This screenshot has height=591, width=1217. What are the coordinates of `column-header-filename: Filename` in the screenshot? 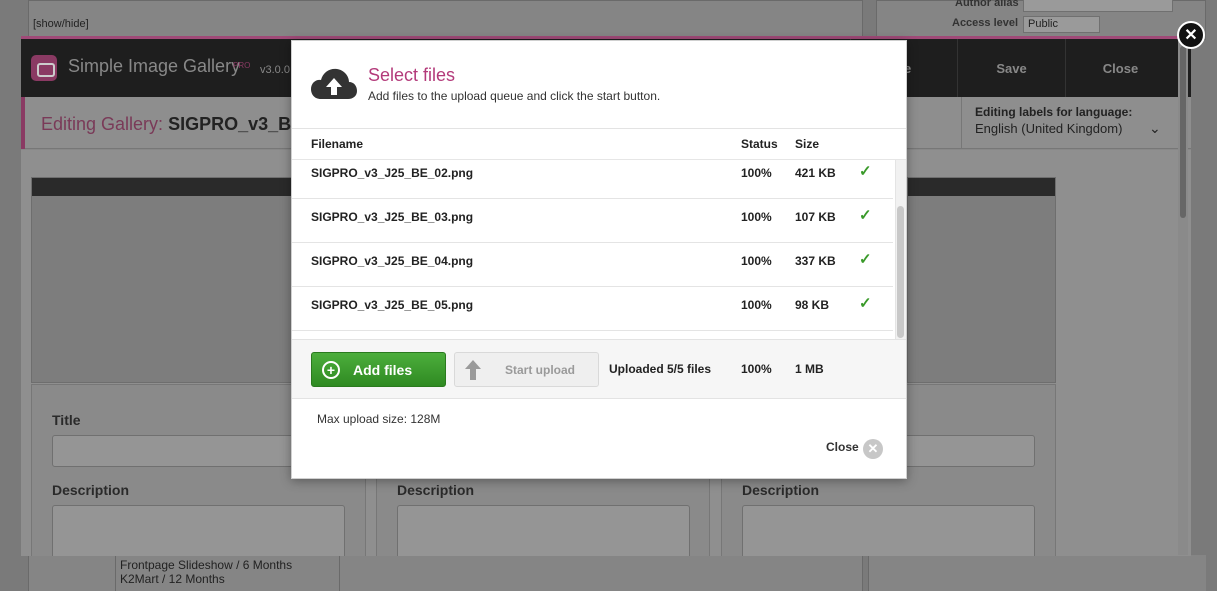 It's located at (337, 144).